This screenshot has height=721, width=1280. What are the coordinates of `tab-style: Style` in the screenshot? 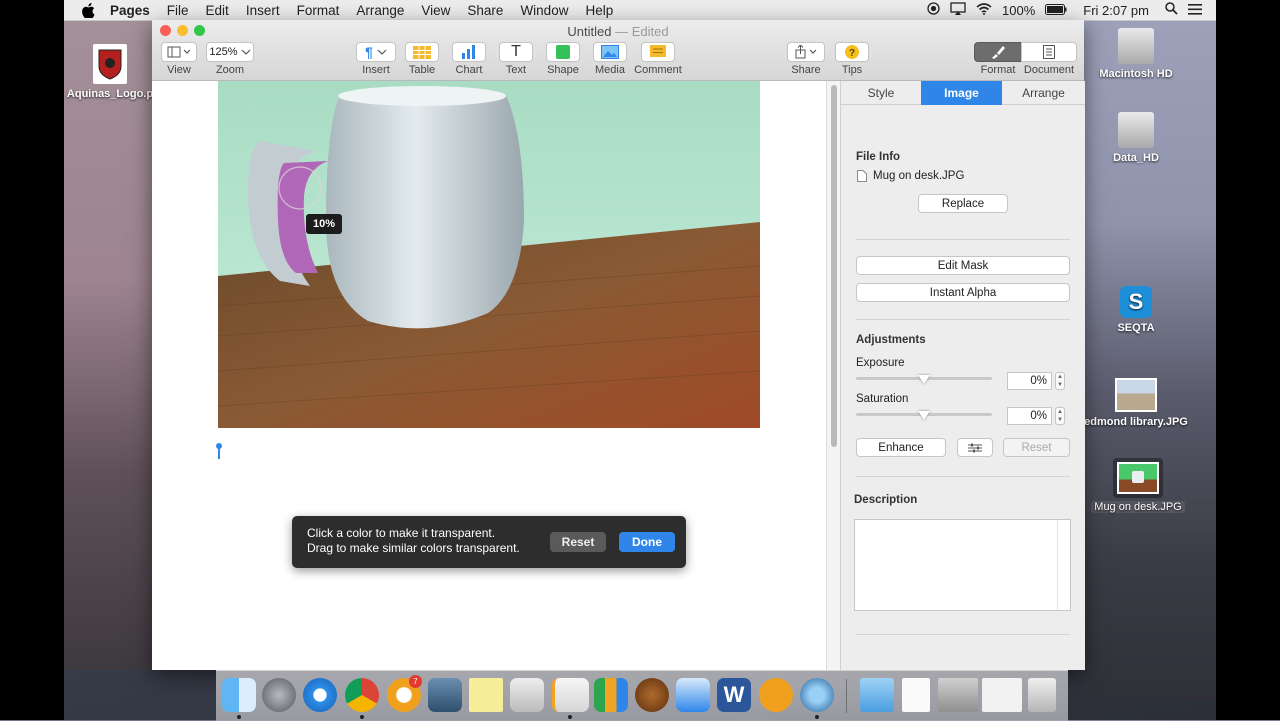 It's located at (881, 93).